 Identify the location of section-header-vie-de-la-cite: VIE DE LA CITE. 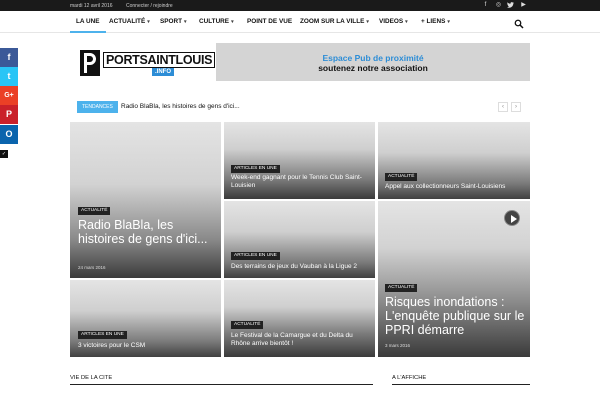
(221, 380).